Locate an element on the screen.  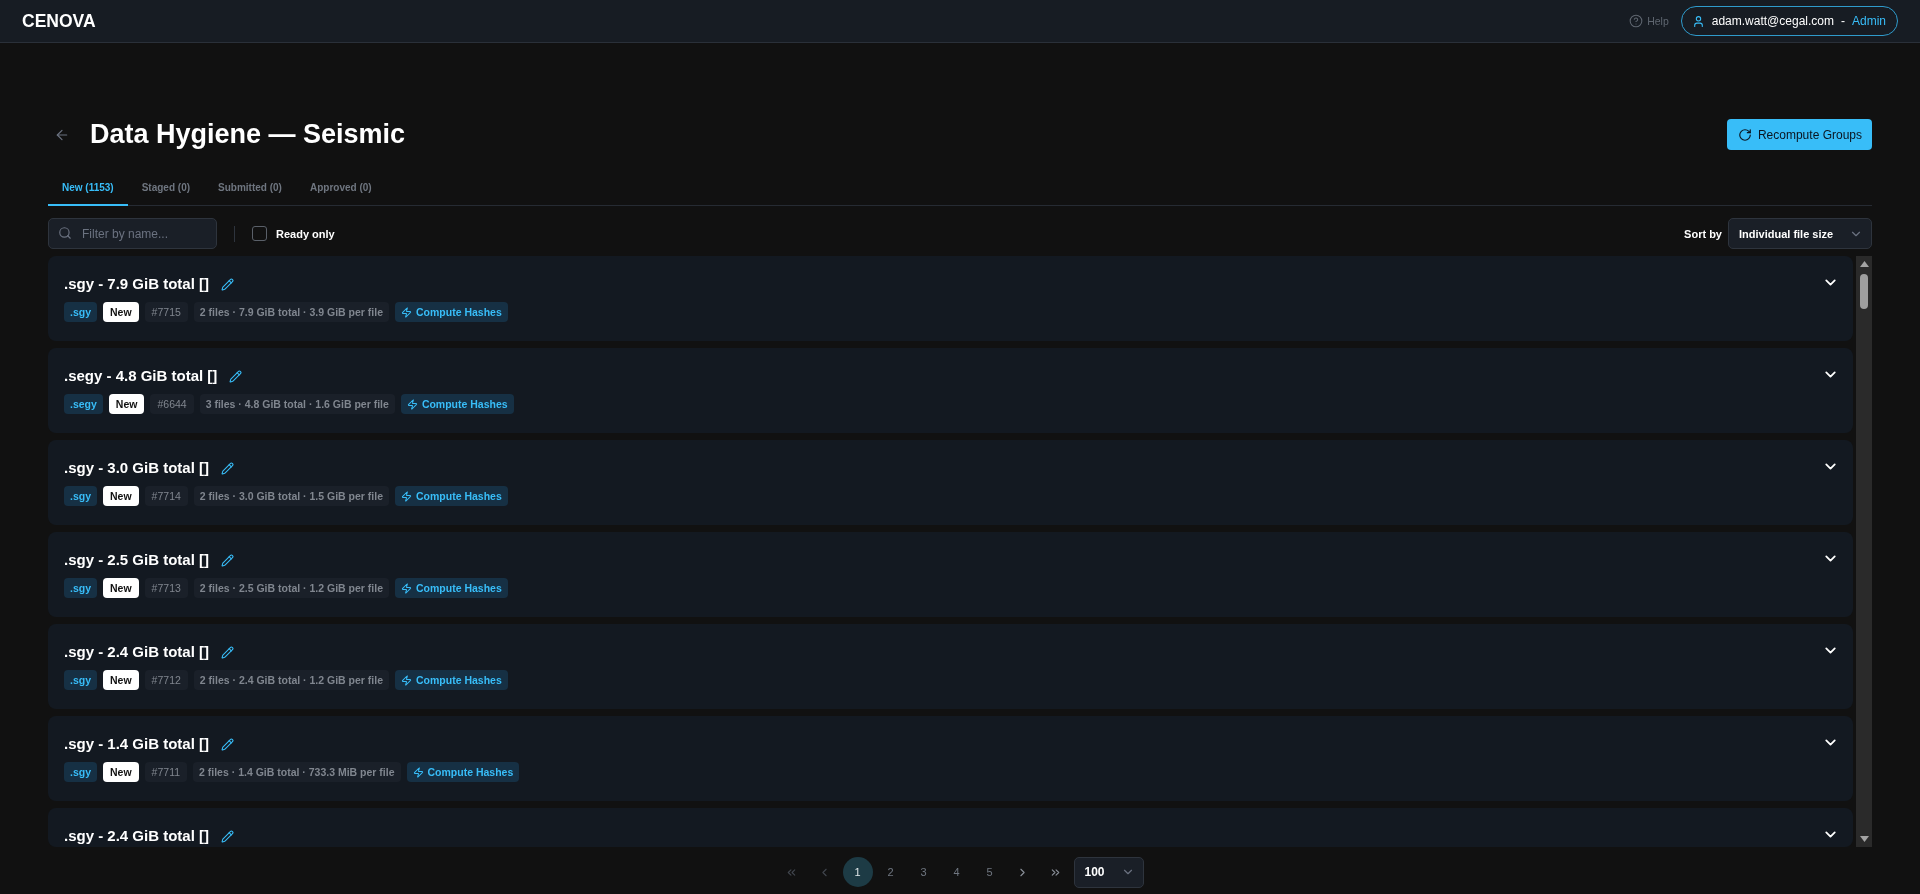
file-summary-tag: 2 files · 2.5 GiB total · 1.2 GiB per file is located at coordinates (291, 588).